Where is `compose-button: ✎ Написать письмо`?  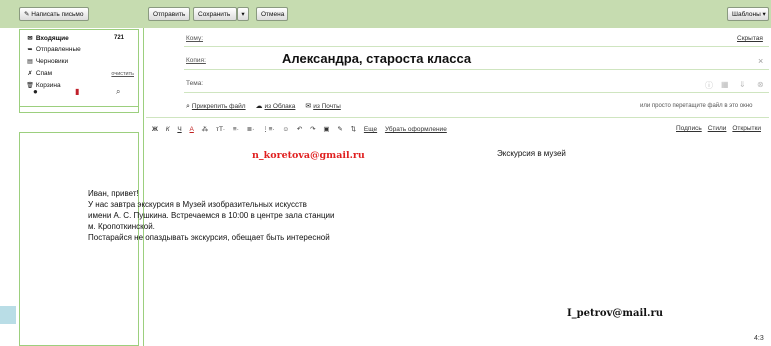
compose-button: ✎ Написать письмо is located at coordinates (54, 14).